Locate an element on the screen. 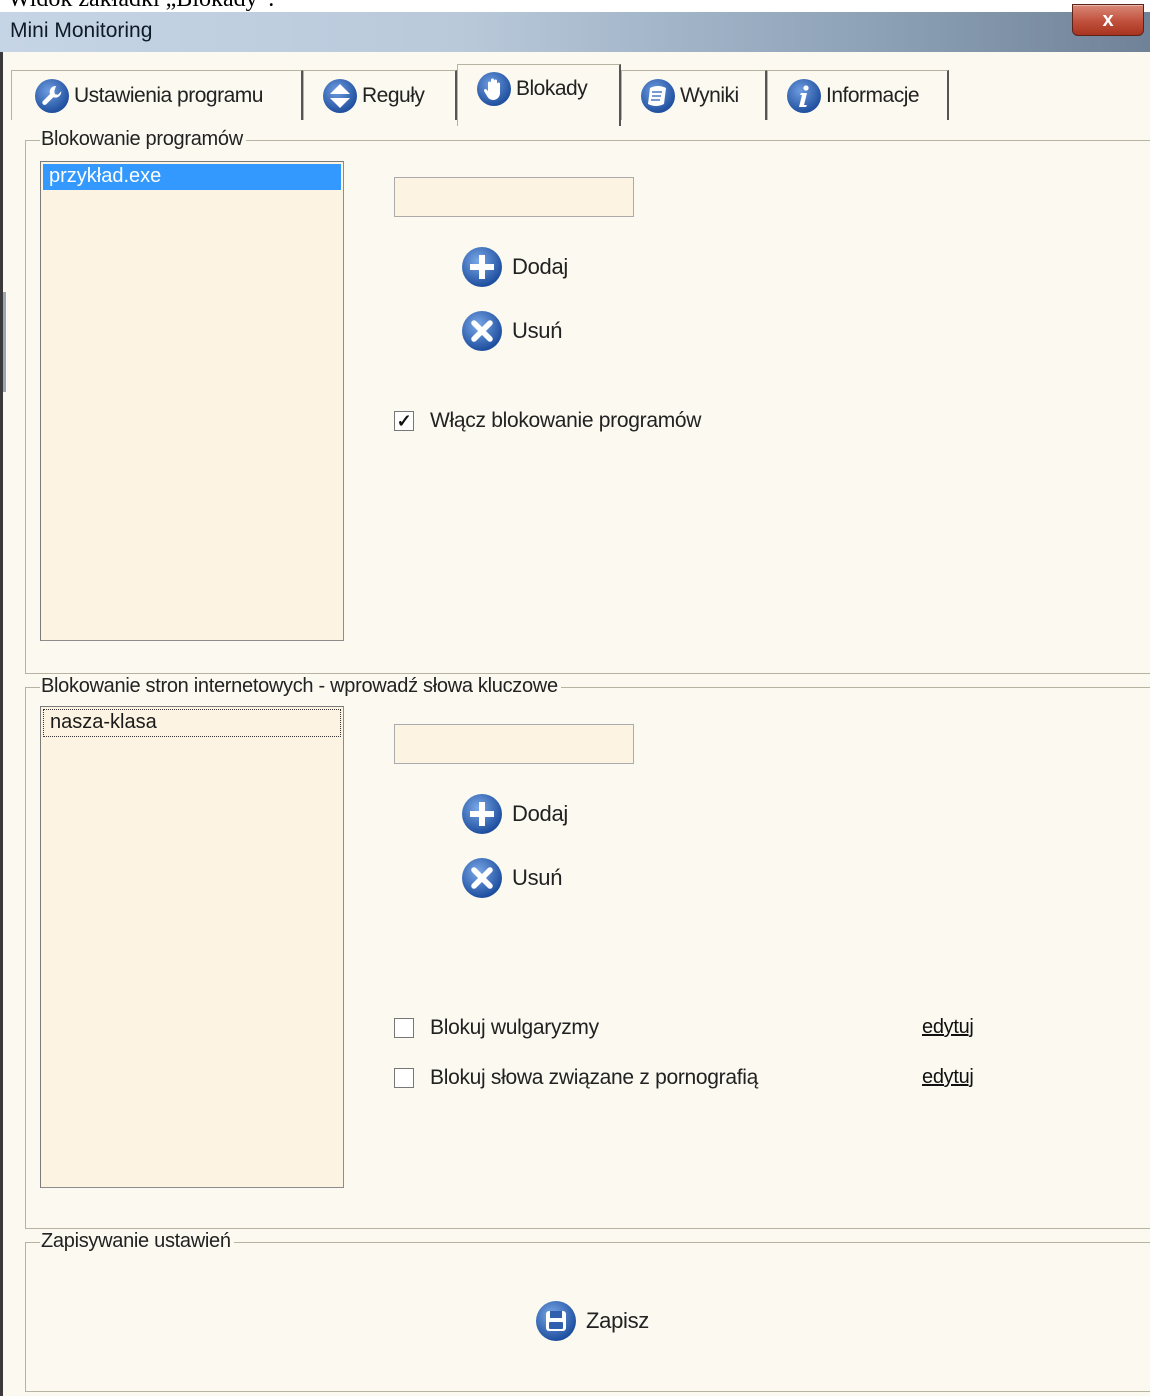 The width and height of the screenshot is (1150, 1396). save-group: Zapisywanie ustawień Zapisz is located at coordinates (587, 1311).